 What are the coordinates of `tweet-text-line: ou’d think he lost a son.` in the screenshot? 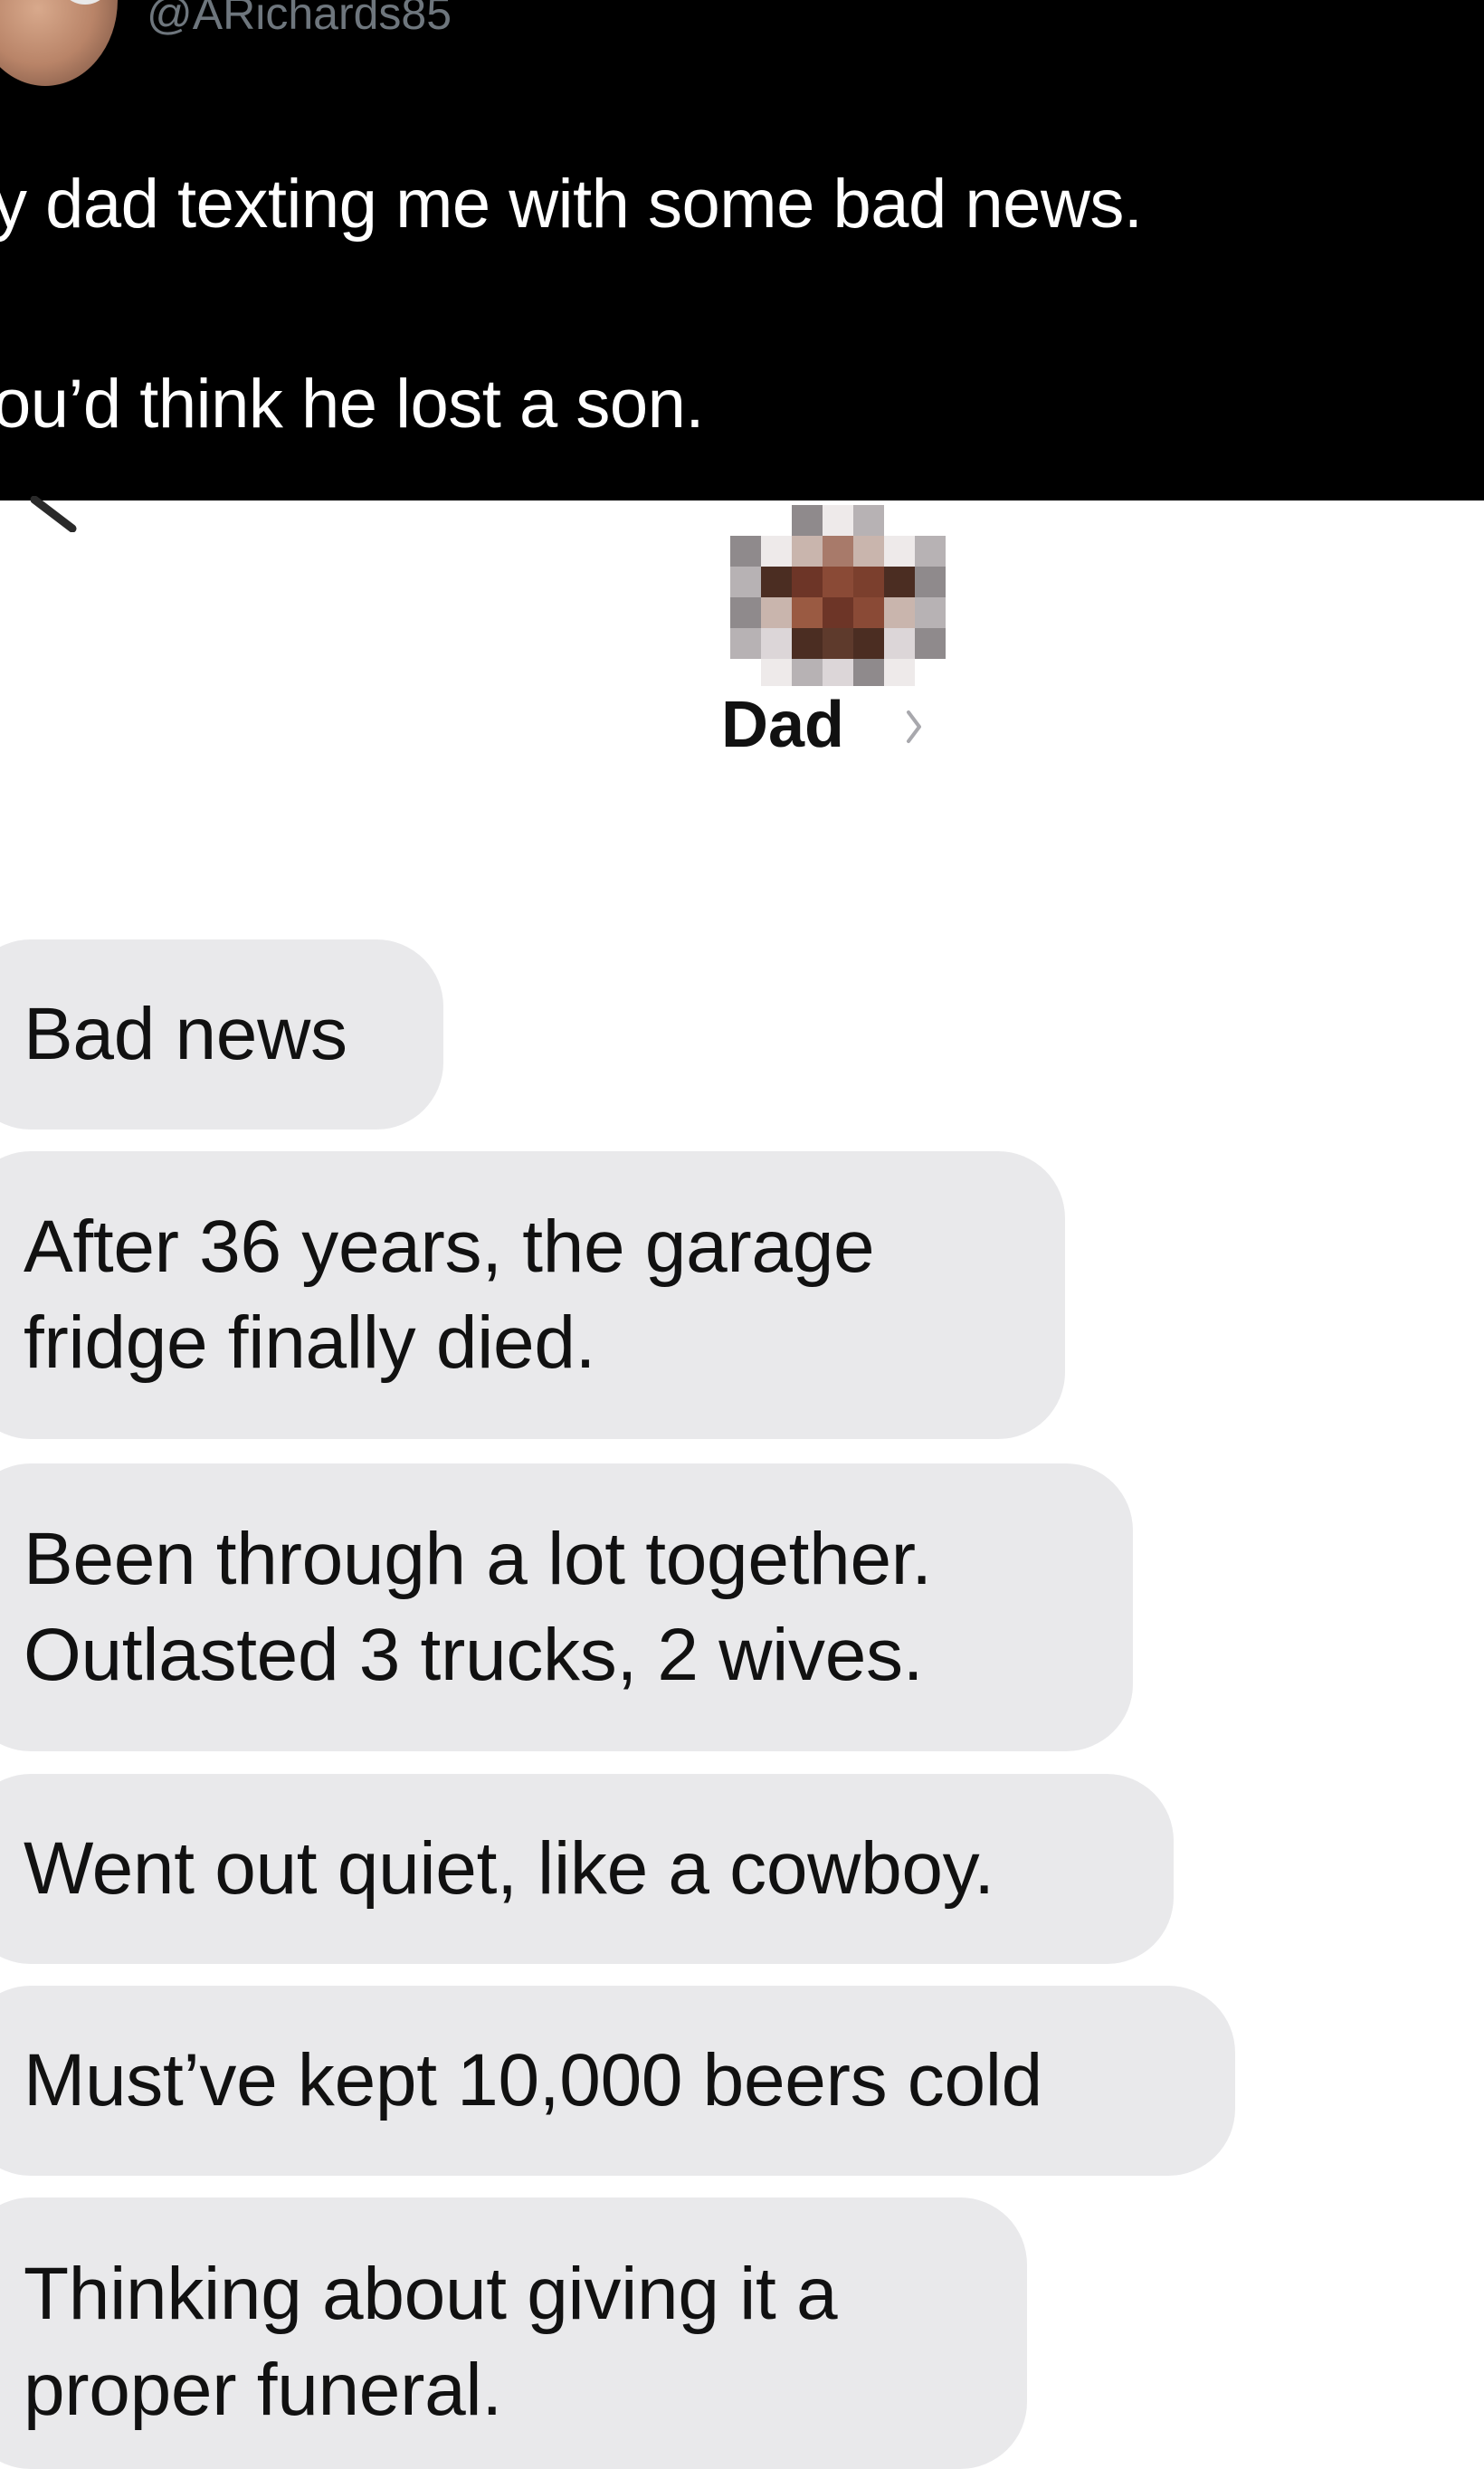 It's located at (352, 404).